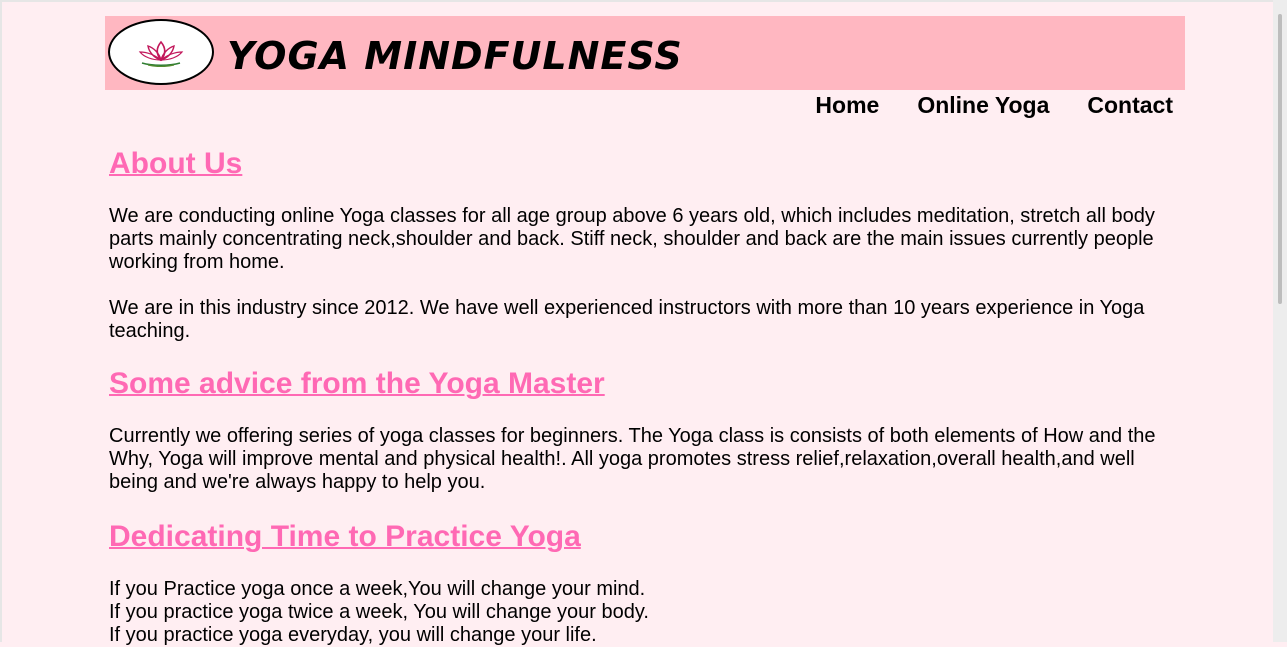 Image resolution: width=1287 pixels, height=647 pixels. What do you see at coordinates (1, 321) in the screenshot?
I see `window-border-left` at bounding box center [1, 321].